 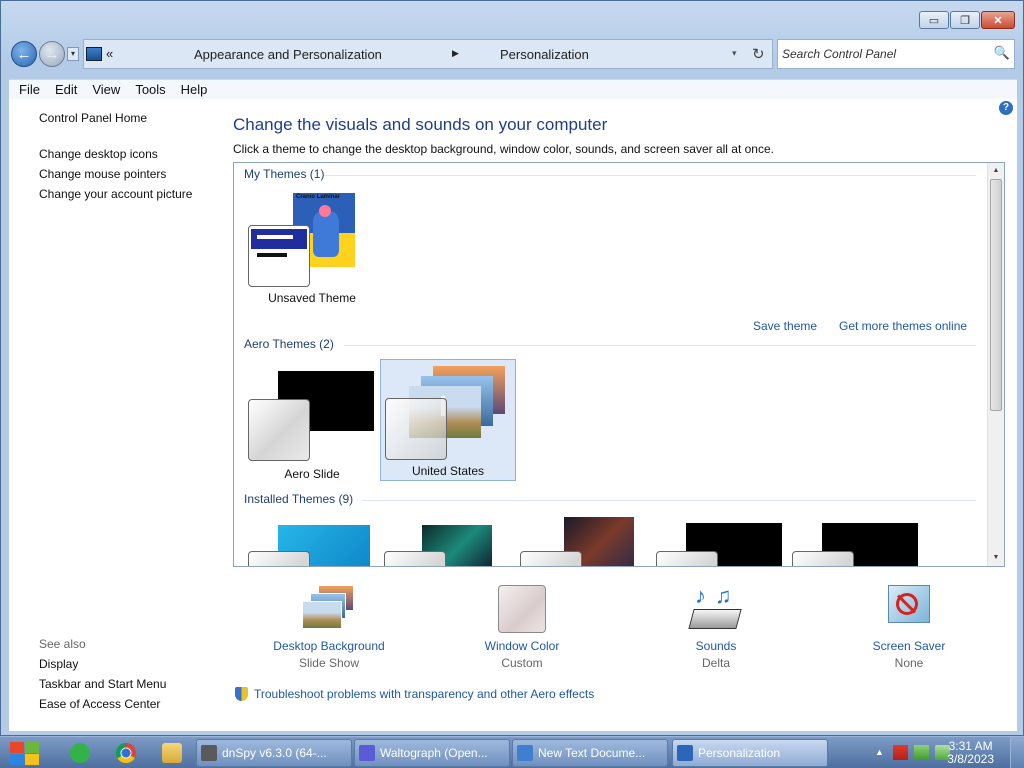 I want to click on theme-label: United States, so click(x=448, y=471).